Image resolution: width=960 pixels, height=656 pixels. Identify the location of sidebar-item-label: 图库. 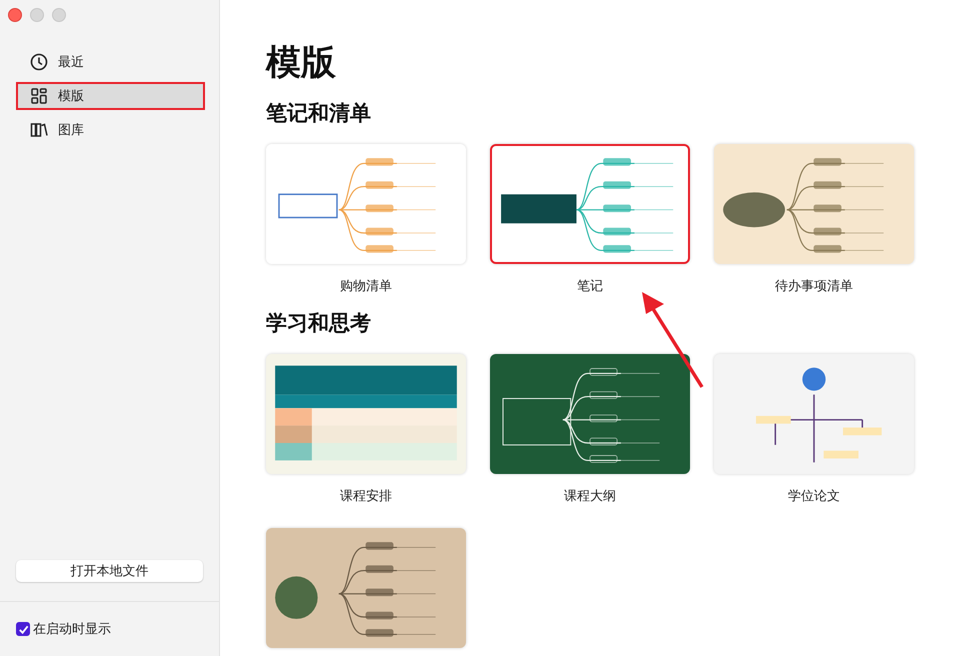
(71, 130).